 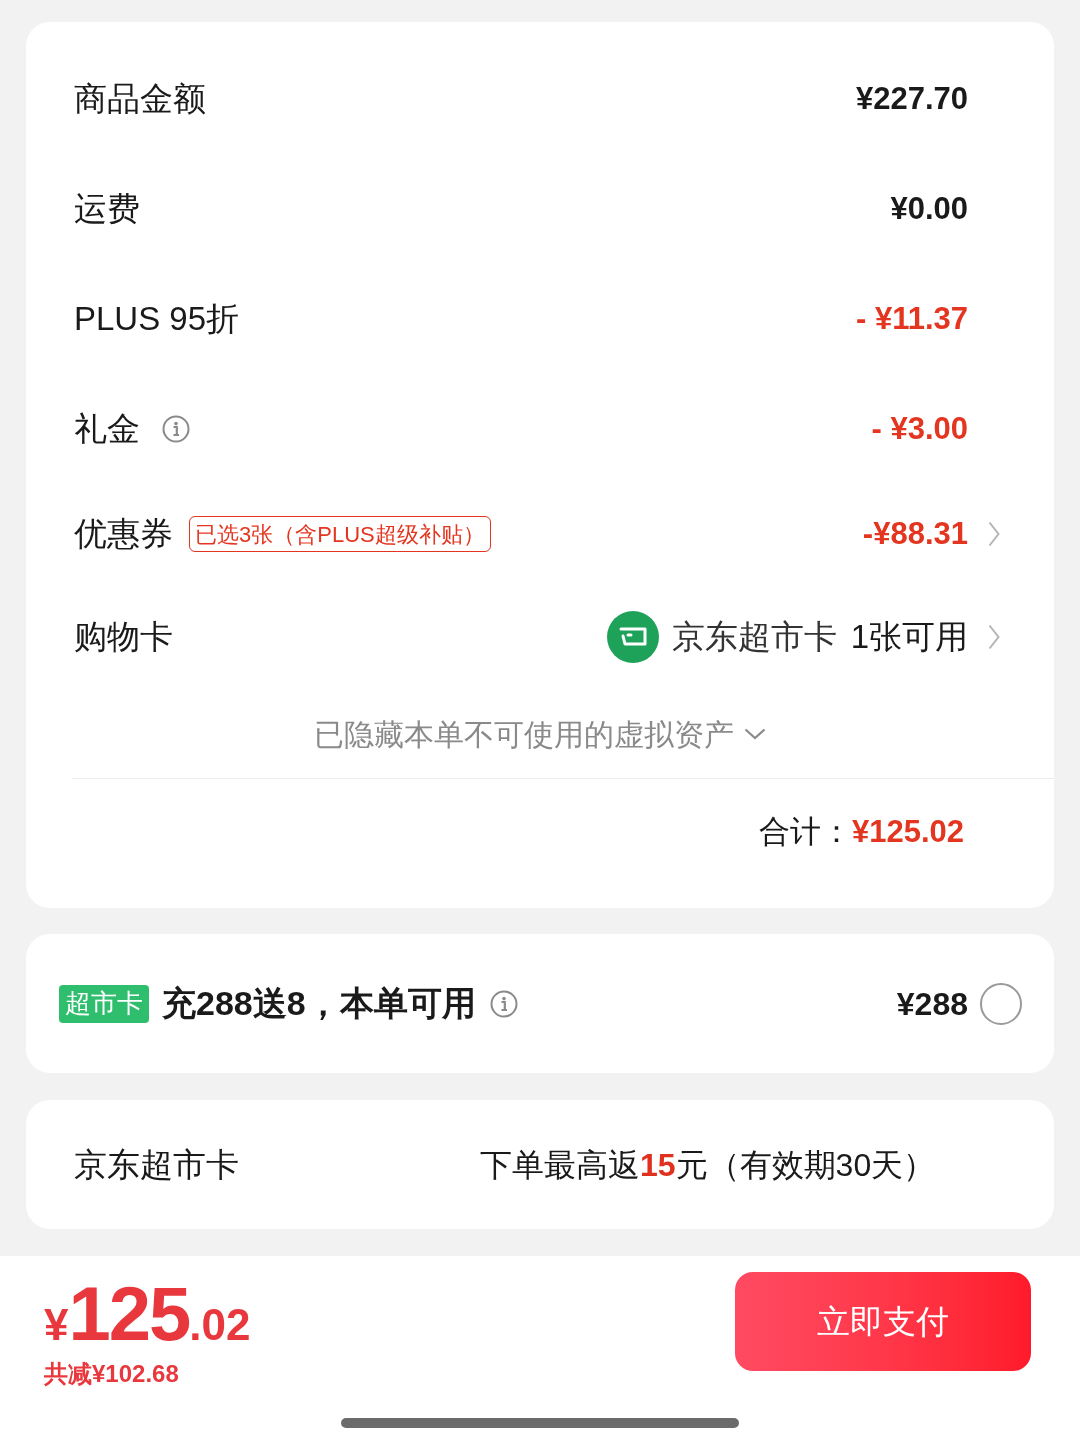 I want to click on total-value: ¥125.02, so click(x=907, y=832).